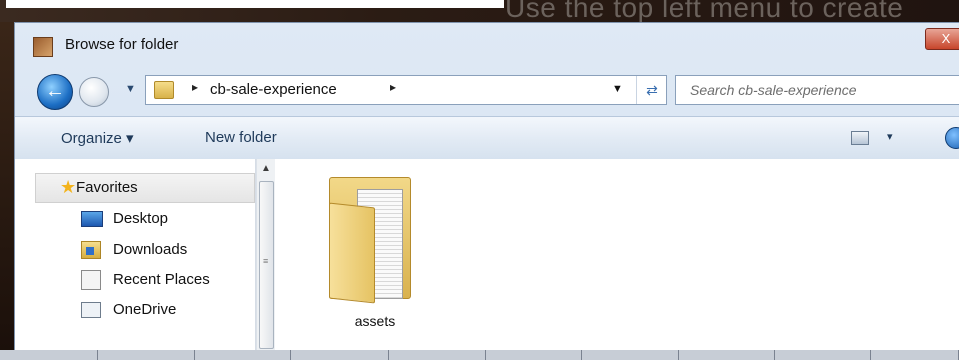 The height and width of the screenshot is (360, 959). I want to click on scroll-up-icon: ▲, so click(266, 168).